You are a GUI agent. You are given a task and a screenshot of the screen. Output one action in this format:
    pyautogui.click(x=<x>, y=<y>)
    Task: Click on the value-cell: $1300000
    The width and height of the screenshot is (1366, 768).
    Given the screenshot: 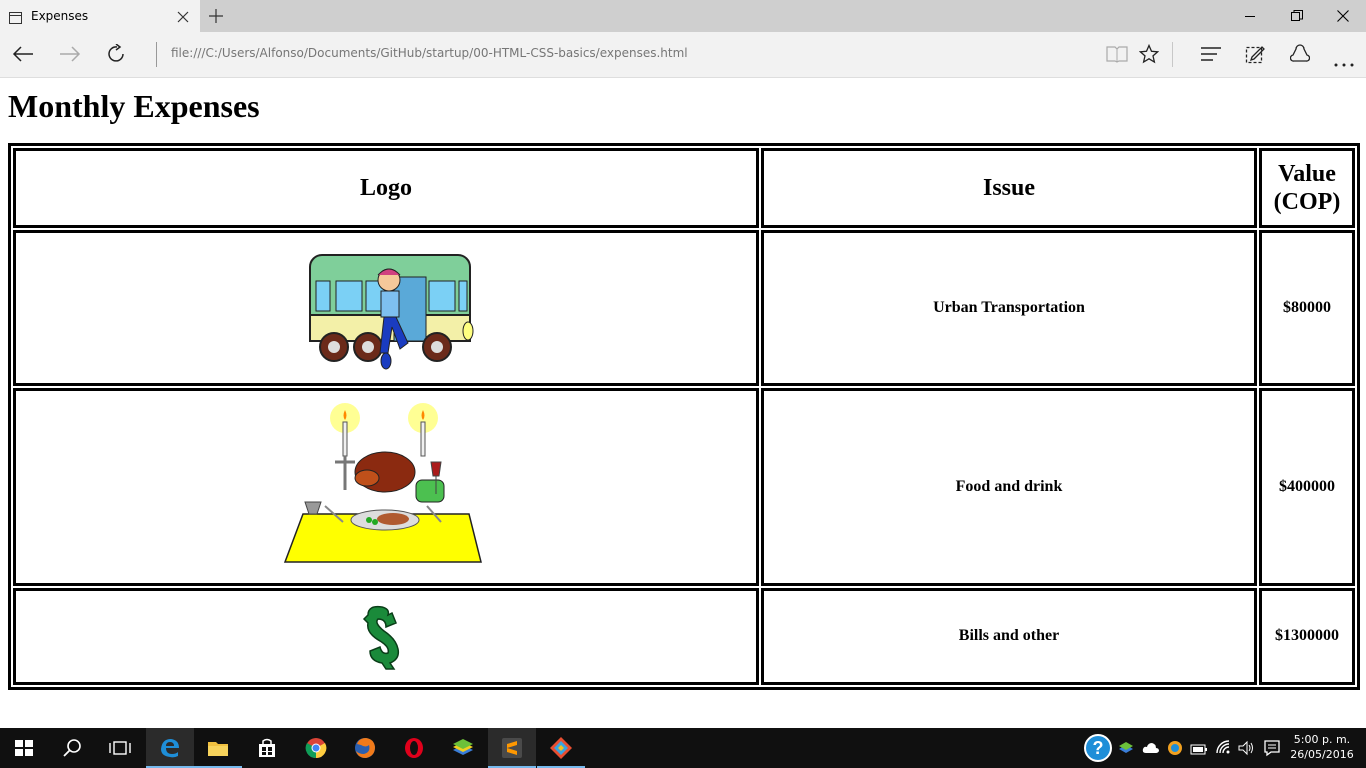 What is the action you would take?
    pyautogui.click(x=1307, y=636)
    